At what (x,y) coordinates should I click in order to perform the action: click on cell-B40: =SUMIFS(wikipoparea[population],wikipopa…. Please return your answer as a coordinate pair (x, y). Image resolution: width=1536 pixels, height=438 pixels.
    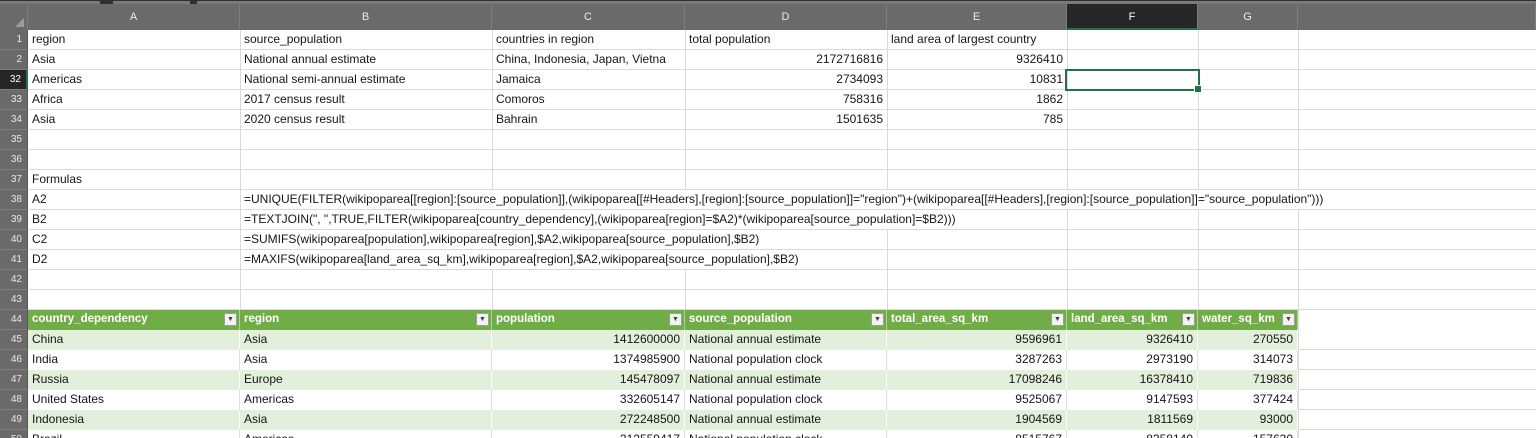
    Looking at the image, I should click on (502, 239).